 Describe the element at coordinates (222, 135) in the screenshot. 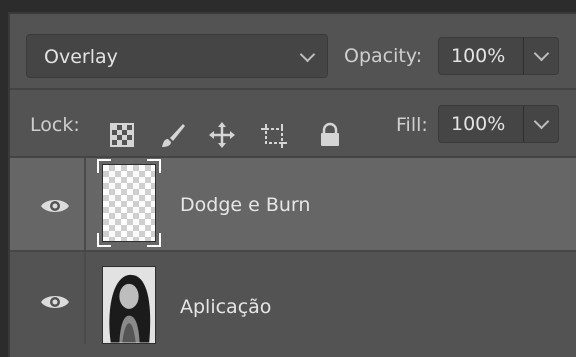

I see `lock-position-icon` at that location.